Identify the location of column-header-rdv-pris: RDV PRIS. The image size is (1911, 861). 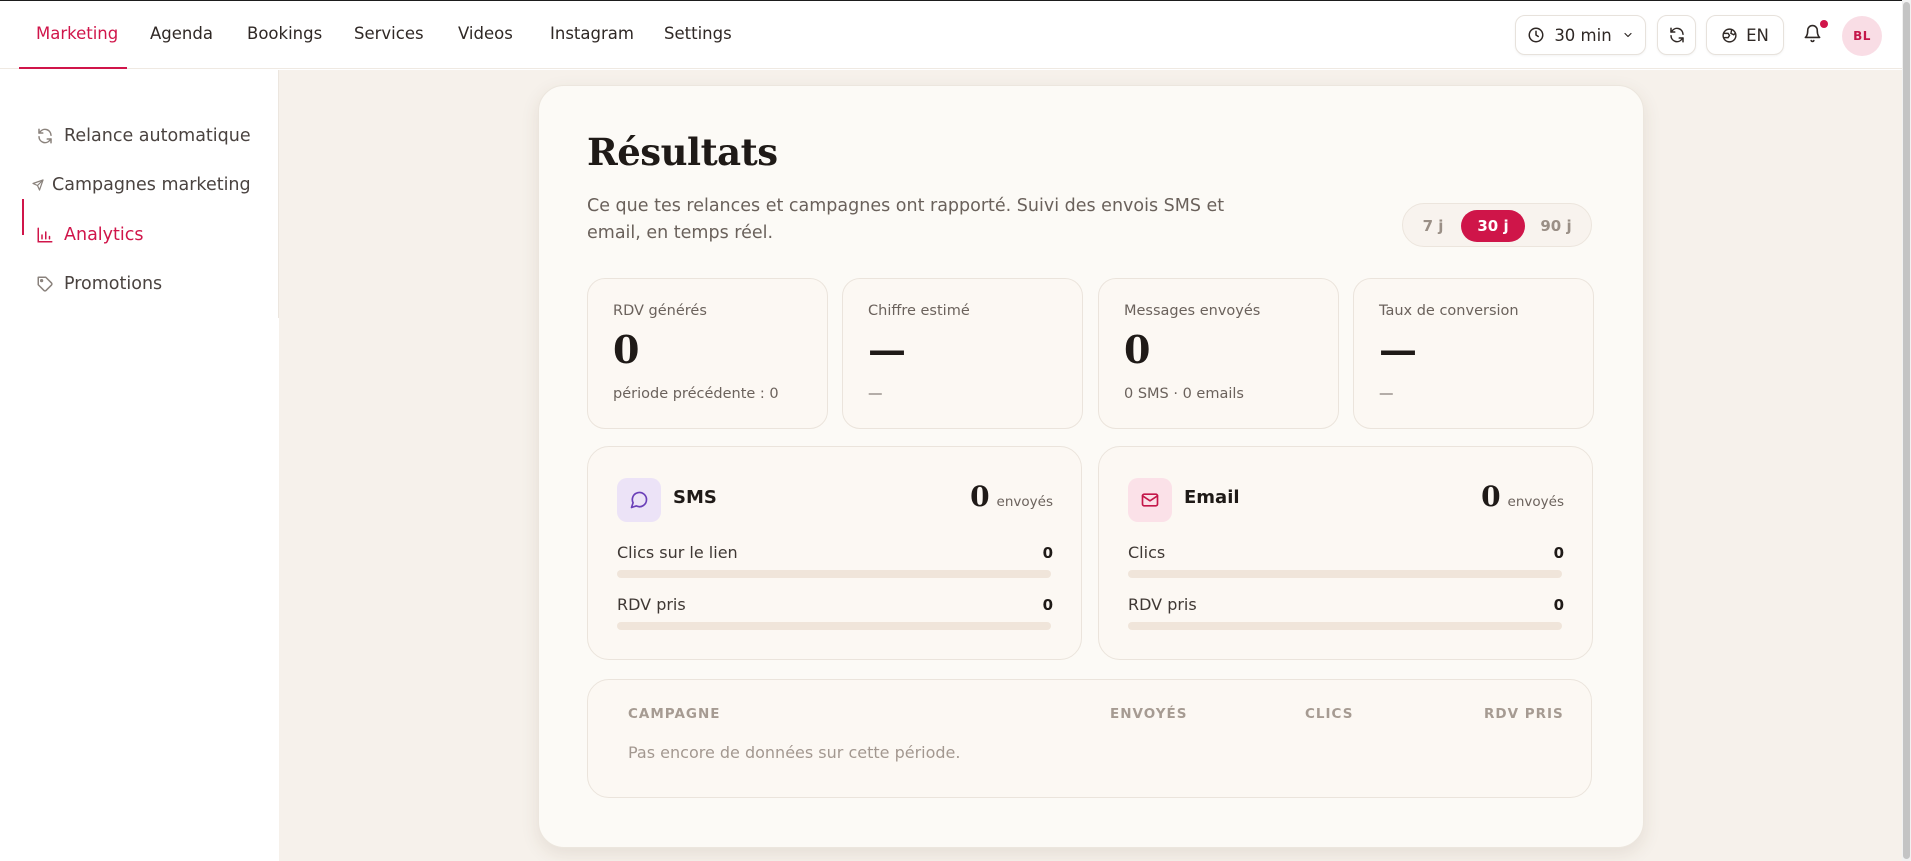
(1524, 714).